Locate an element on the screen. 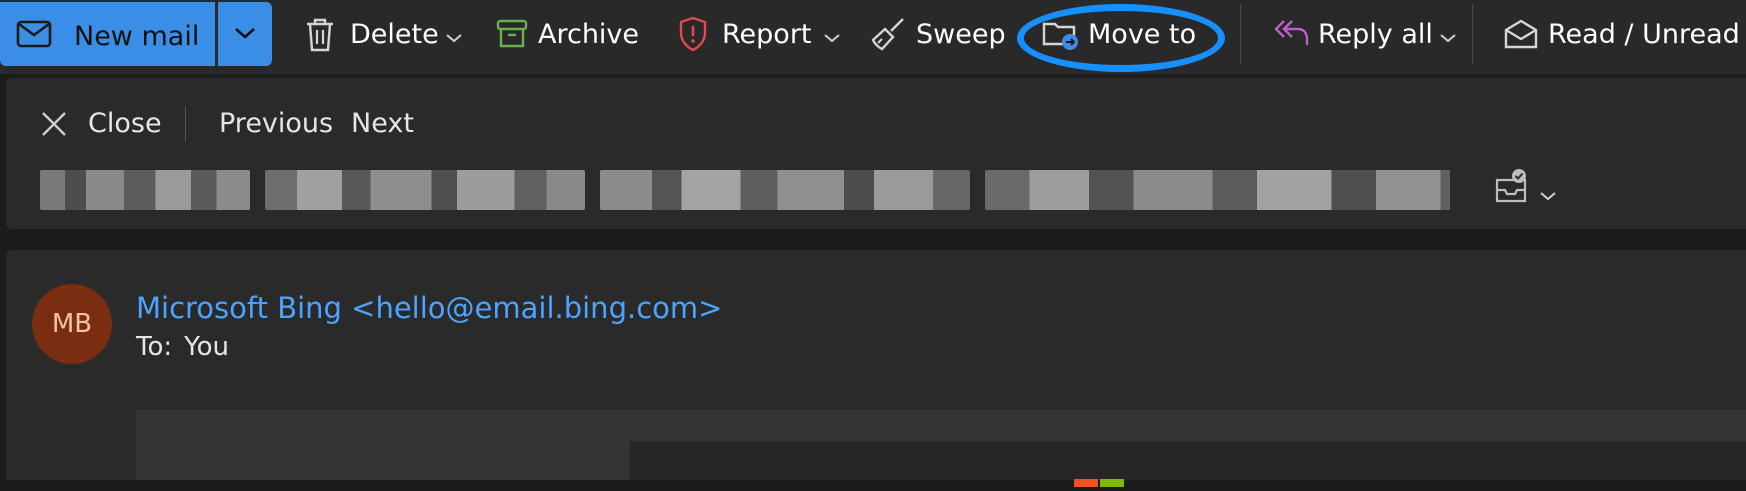 The height and width of the screenshot is (491, 1746). report-button: Report is located at coordinates (760, 35).